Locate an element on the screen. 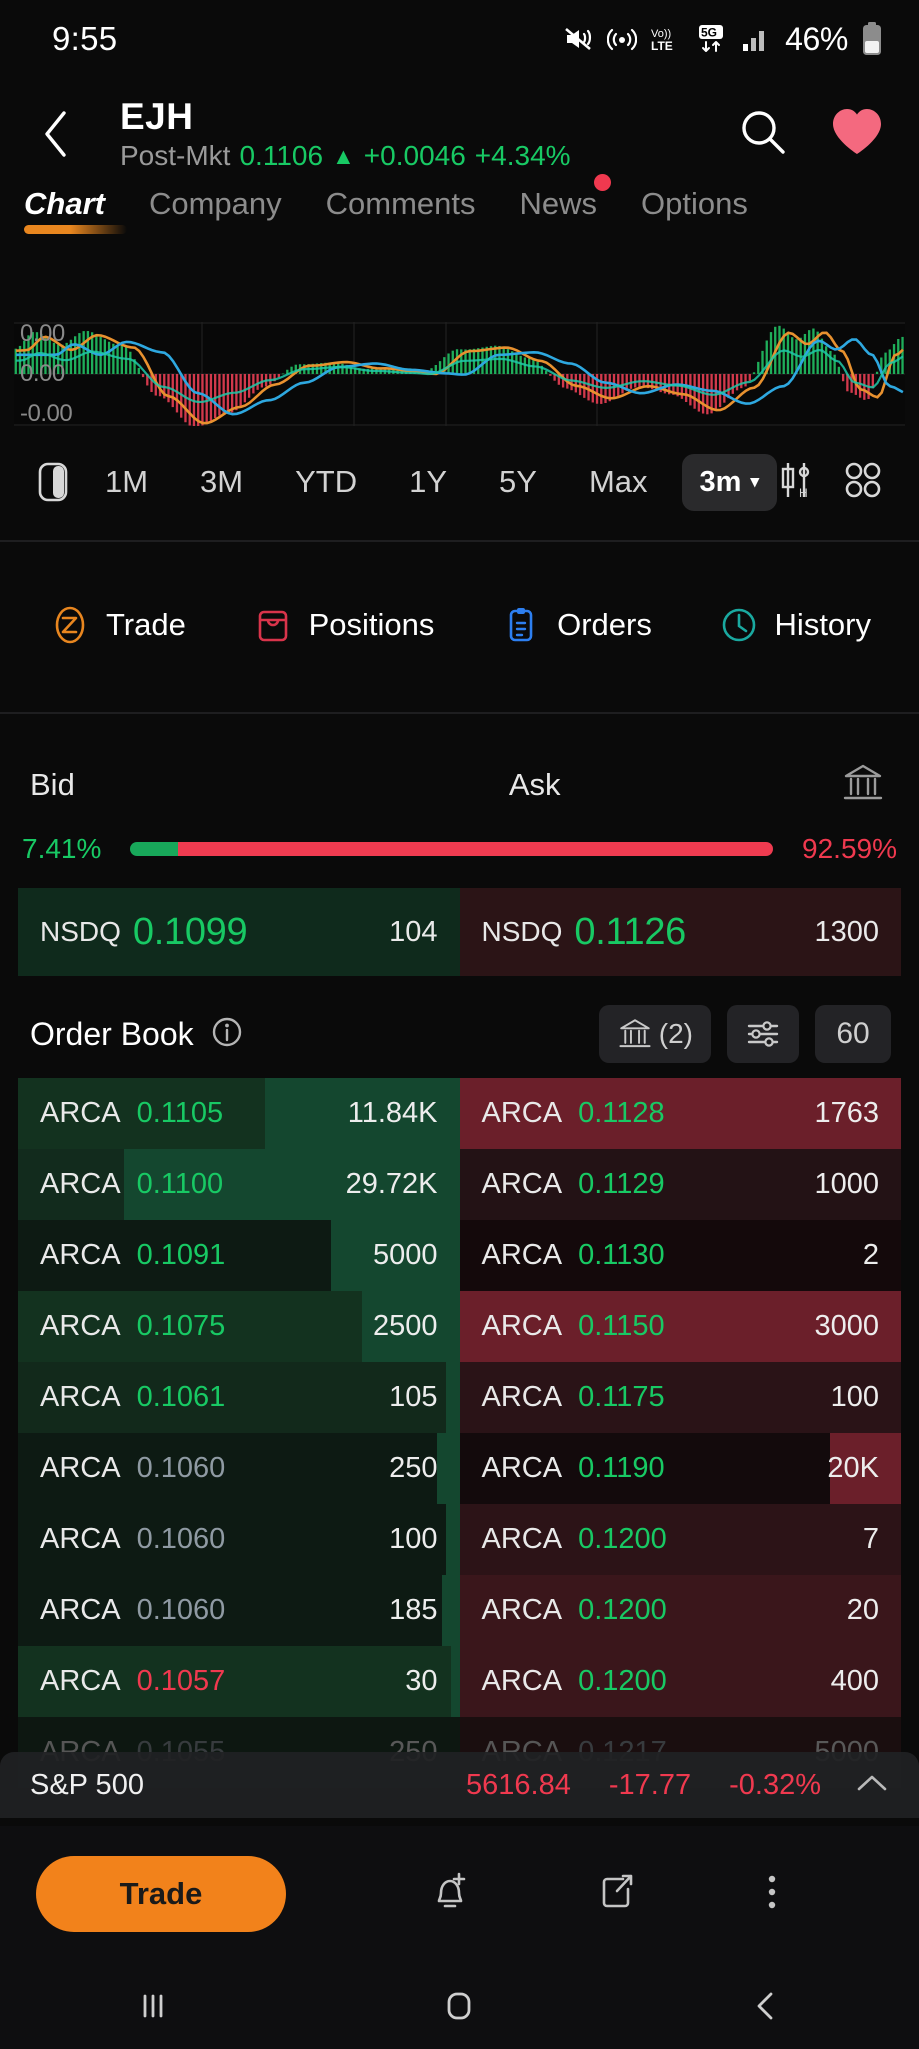  order-book-bid-cell: ARCA 0.1061 105 is located at coordinates (239, 1397).